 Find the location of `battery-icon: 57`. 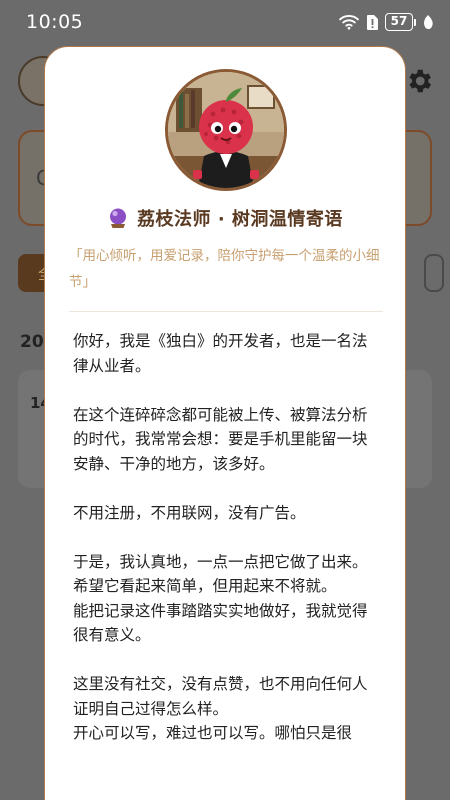

battery-icon: 57 is located at coordinates (400, 22).